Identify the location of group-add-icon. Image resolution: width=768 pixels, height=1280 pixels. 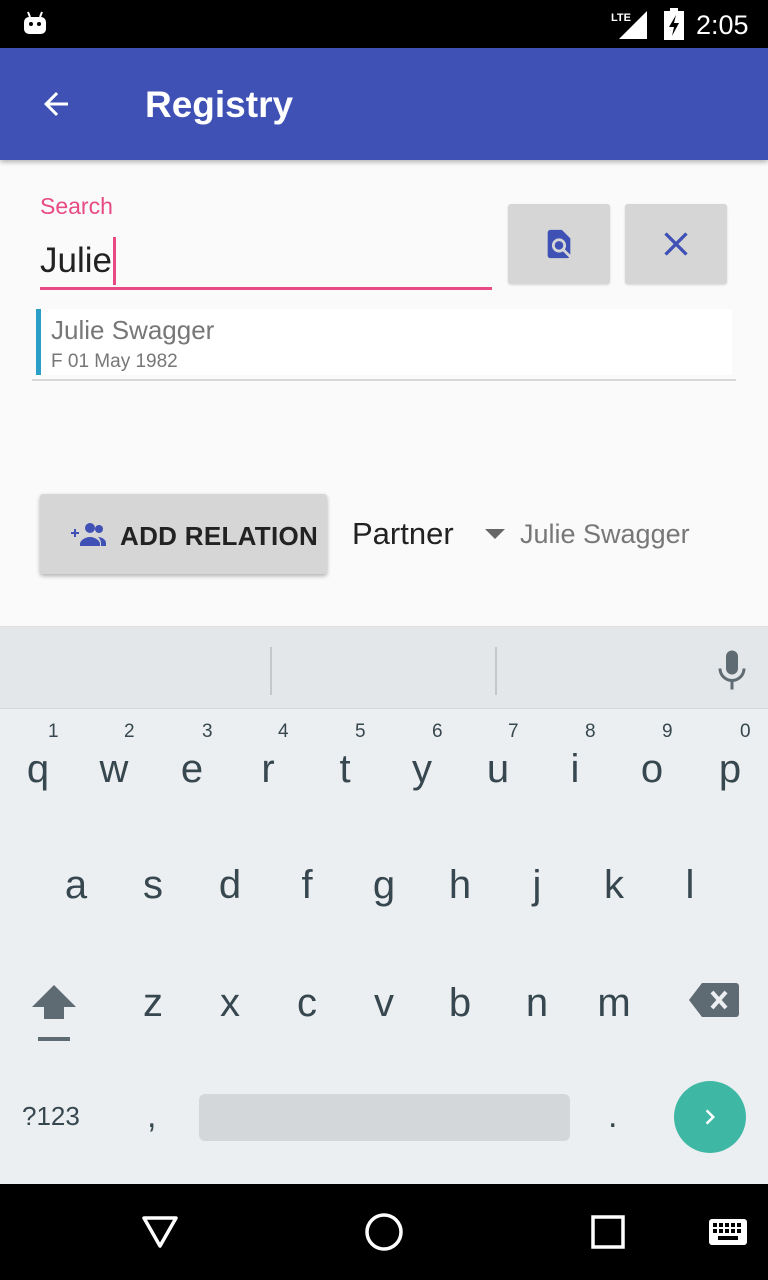
(88, 534).